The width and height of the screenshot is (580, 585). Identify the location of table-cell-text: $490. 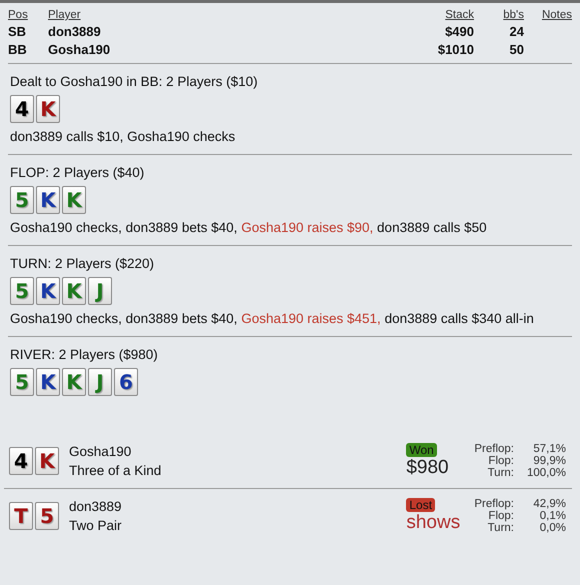
(459, 31).